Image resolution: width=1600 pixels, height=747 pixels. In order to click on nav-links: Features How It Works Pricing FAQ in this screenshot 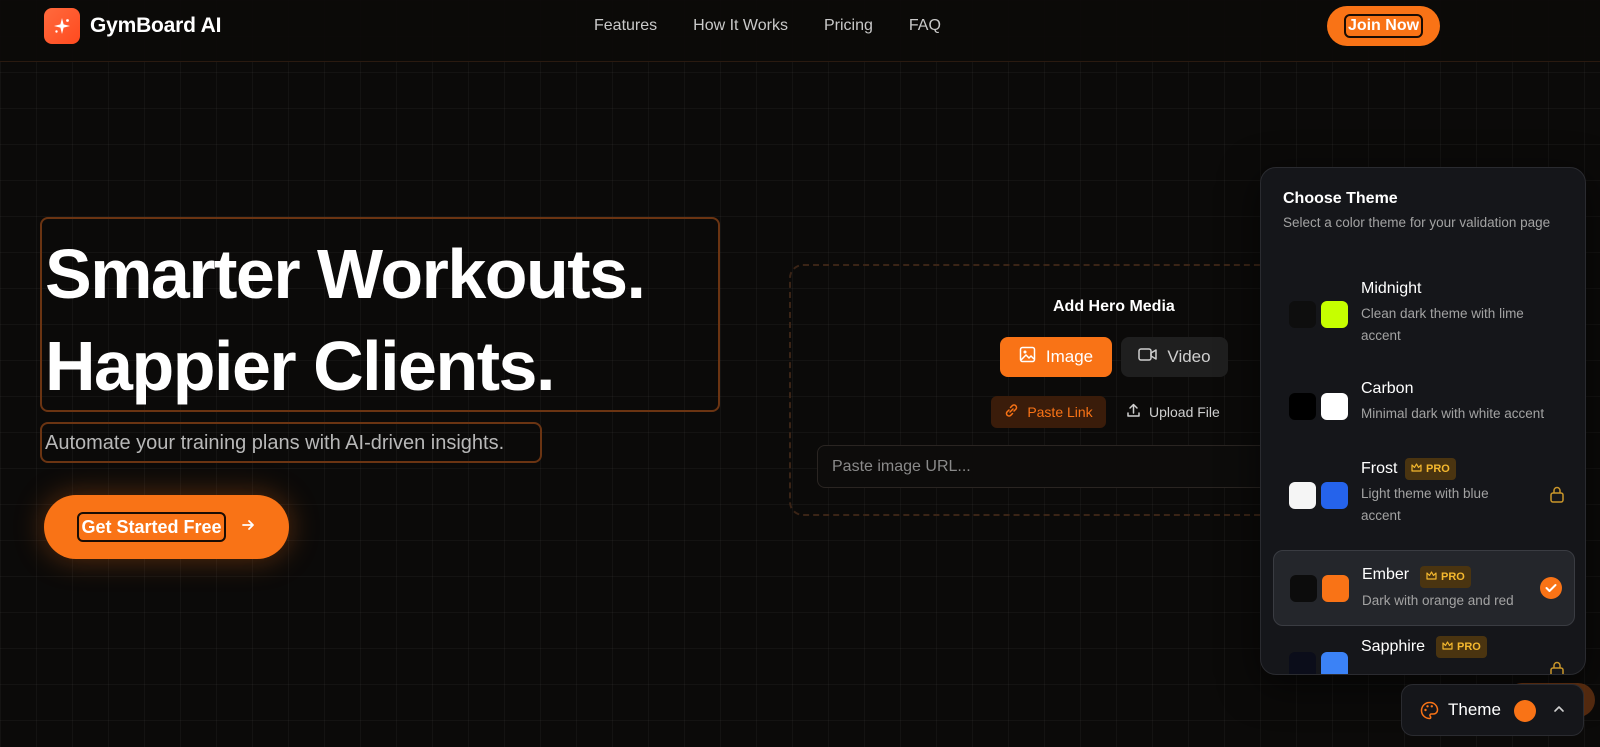, I will do `click(767, 26)`.